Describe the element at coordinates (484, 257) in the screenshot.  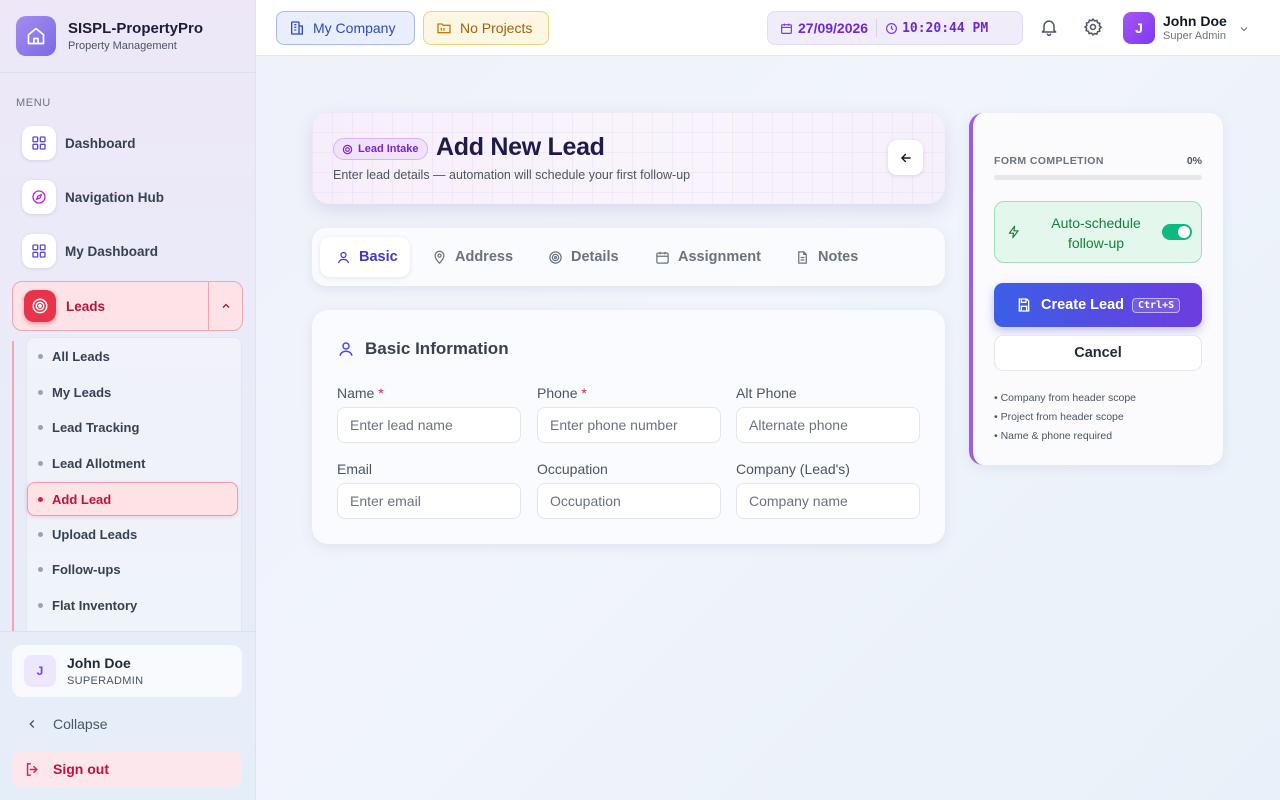
I see `tab-label: Address` at that location.